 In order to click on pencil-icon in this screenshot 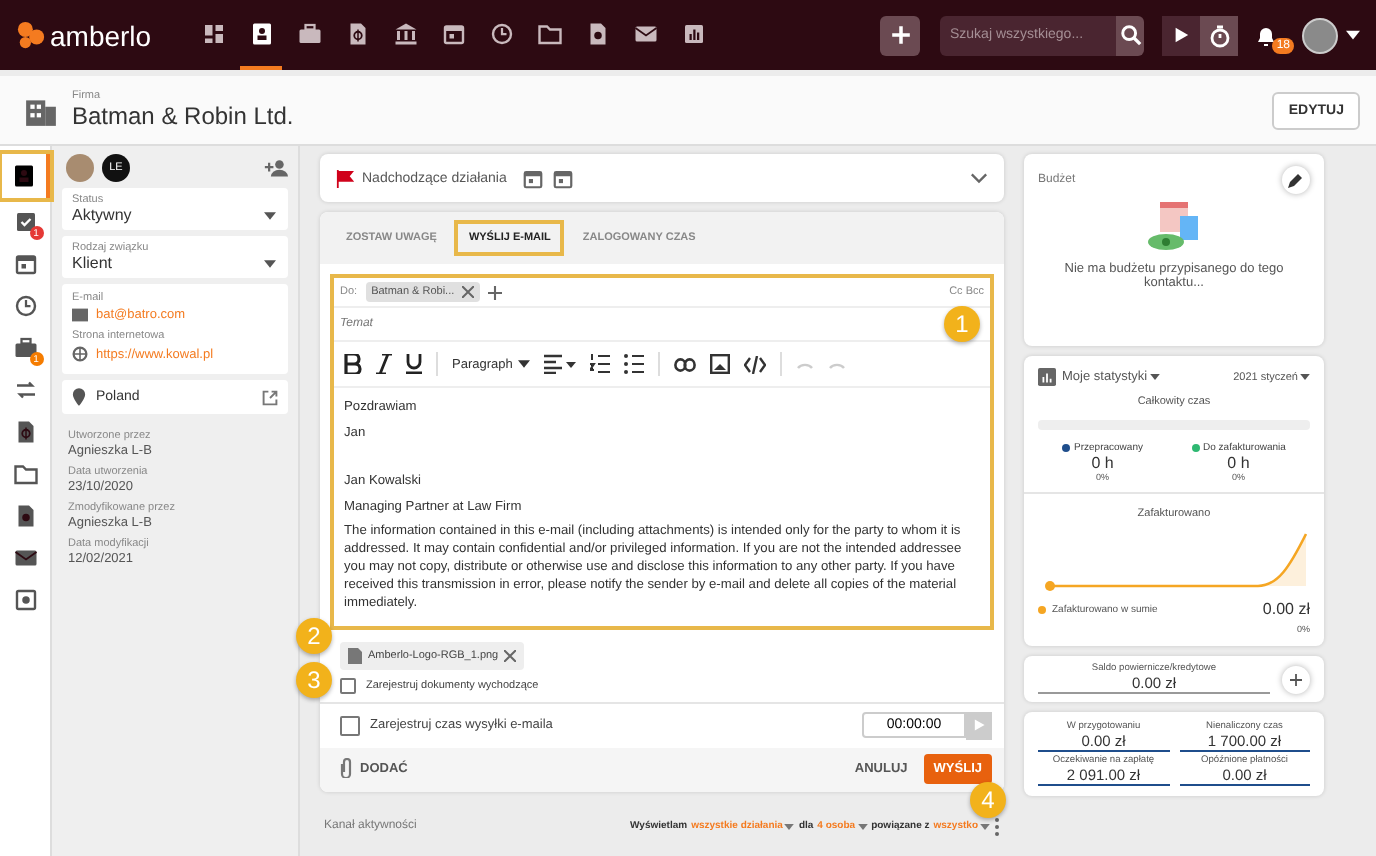, I will do `click(1296, 180)`.